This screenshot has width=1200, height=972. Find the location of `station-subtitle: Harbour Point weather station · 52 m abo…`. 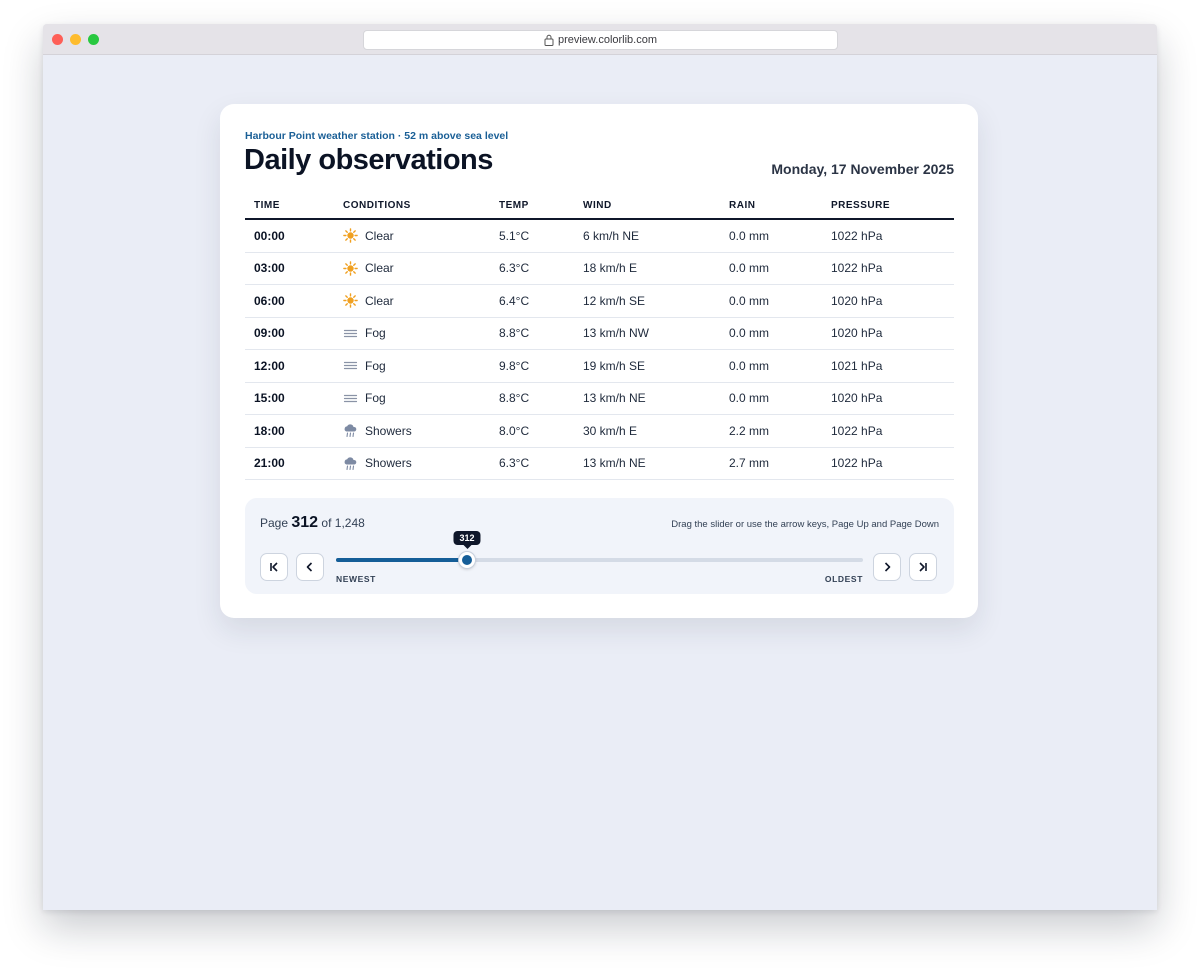

station-subtitle: Harbour Point weather station · 52 m abo… is located at coordinates (377, 136).